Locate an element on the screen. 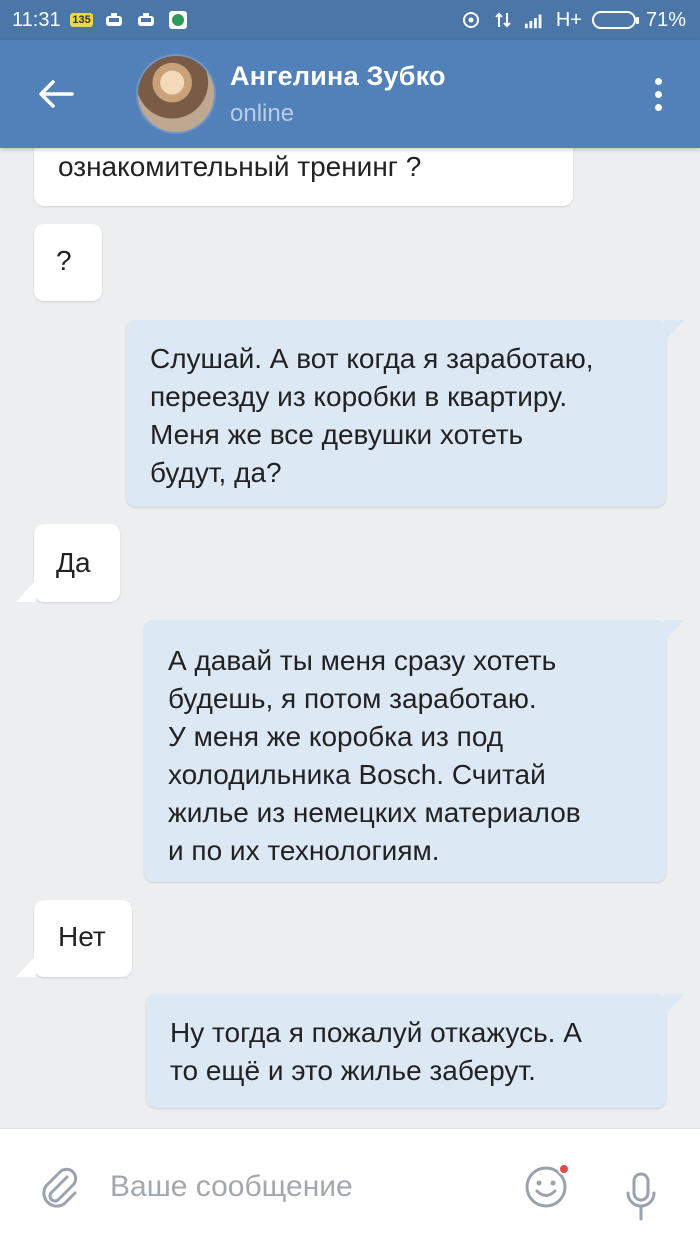 This screenshot has height=1244, width=700. chat-header: Ангелина Зубко online is located at coordinates (350, 94).